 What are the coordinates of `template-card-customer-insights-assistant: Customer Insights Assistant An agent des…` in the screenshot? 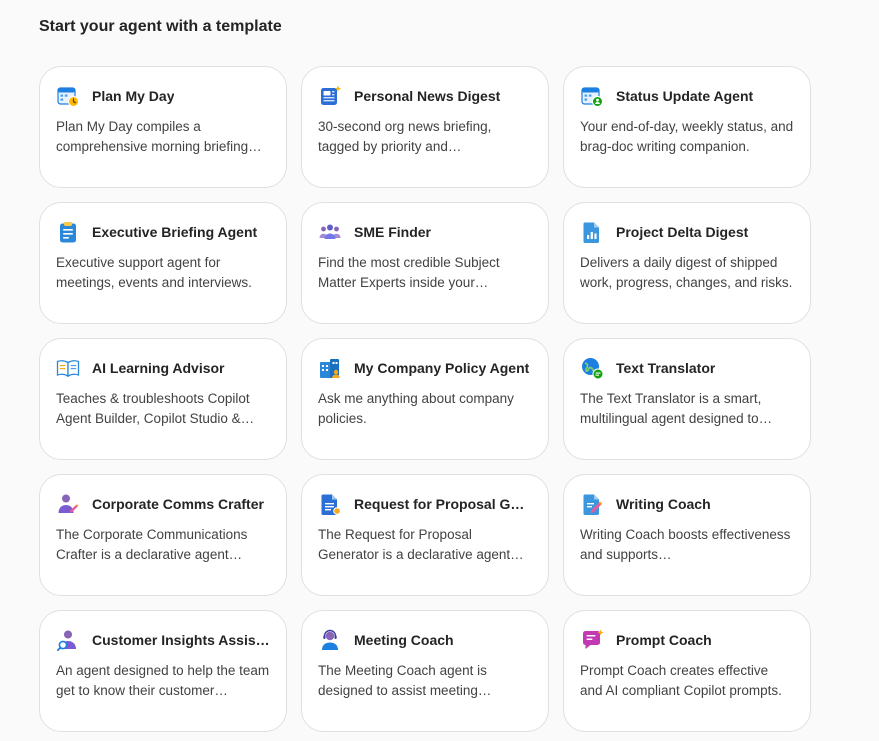 It's located at (163, 671).